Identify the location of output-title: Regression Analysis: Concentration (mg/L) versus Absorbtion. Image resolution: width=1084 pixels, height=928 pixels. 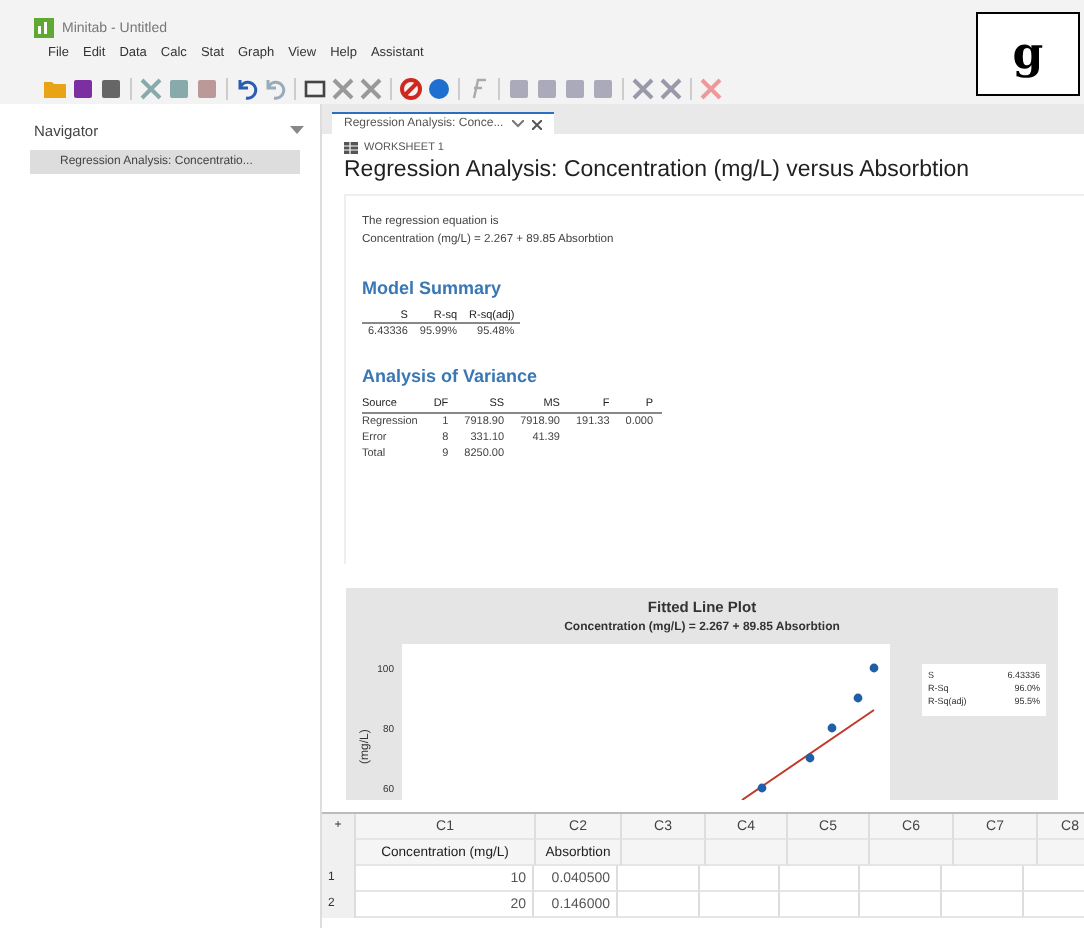
(714, 177).